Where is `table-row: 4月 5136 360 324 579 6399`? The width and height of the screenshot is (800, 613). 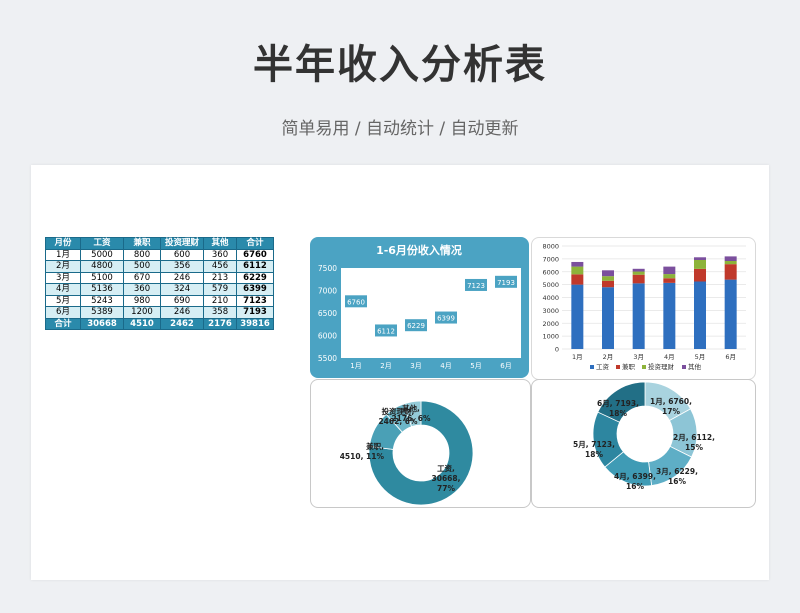 table-row: 4月 5136 360 324 579 6399 is located at coordinates (159, 289).